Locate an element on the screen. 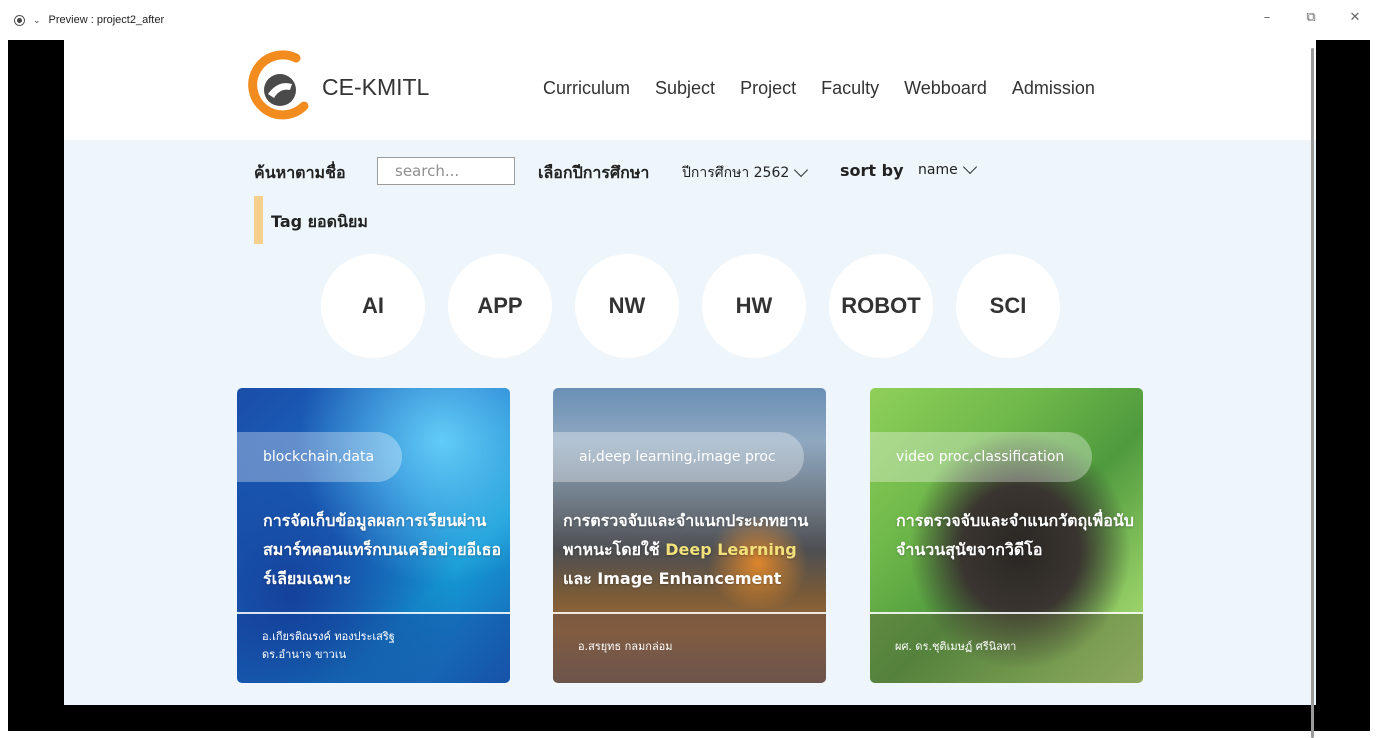  project-tags: ai,deep learning,image proc is located at coordinates (678, 457).